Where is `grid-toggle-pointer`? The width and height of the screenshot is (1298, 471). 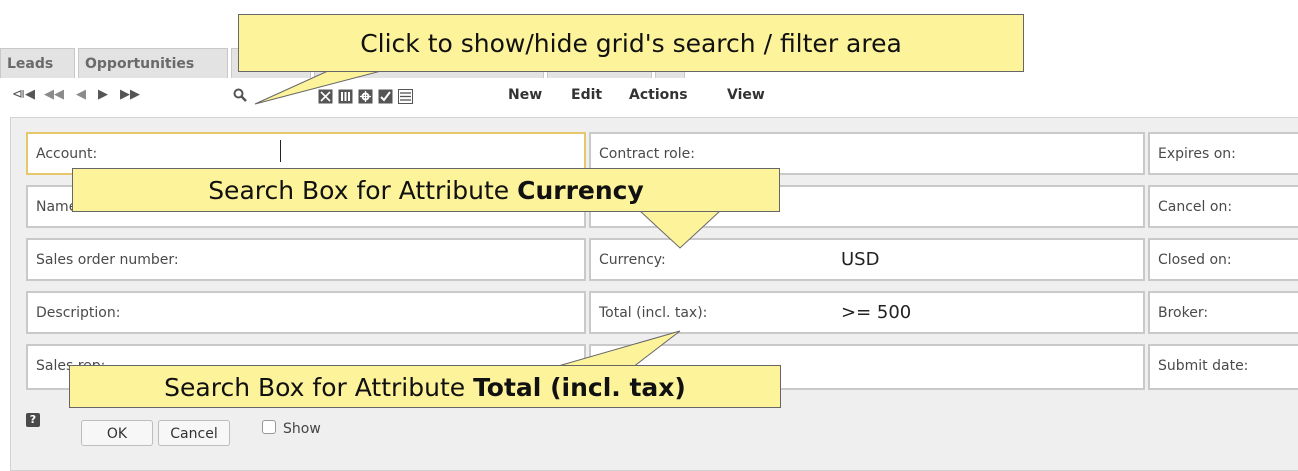
grid-toggle-pointer is located at coordinates (320, 87).